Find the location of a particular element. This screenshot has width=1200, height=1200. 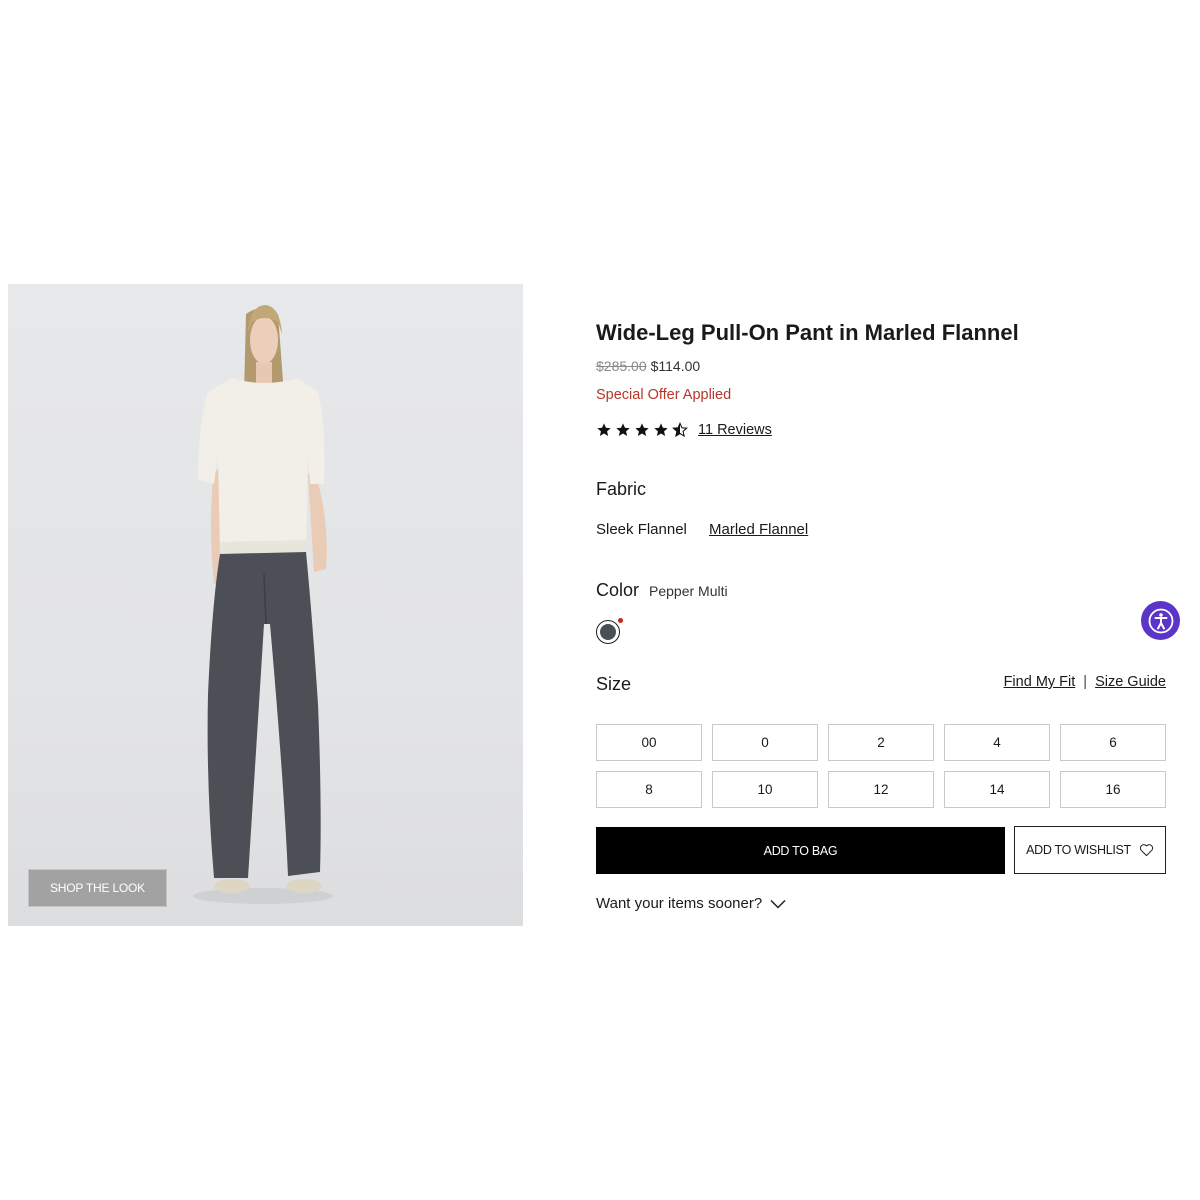

add-to-wishlist-label: ADD TO WISHLIST is located at coordinates (1078, 850).